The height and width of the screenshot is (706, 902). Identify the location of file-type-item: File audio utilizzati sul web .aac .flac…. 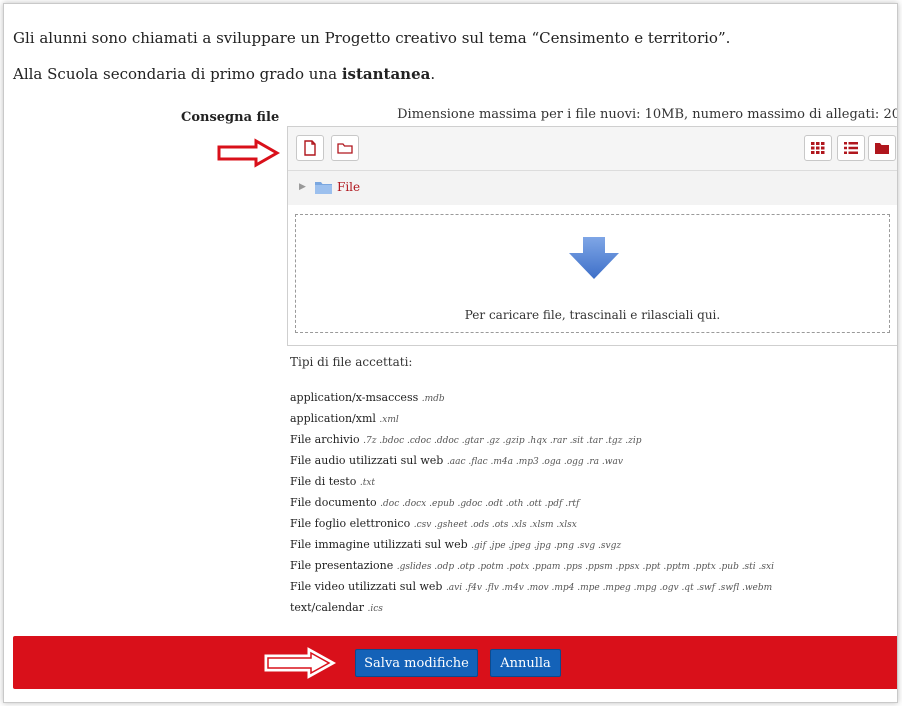
(532, 461).